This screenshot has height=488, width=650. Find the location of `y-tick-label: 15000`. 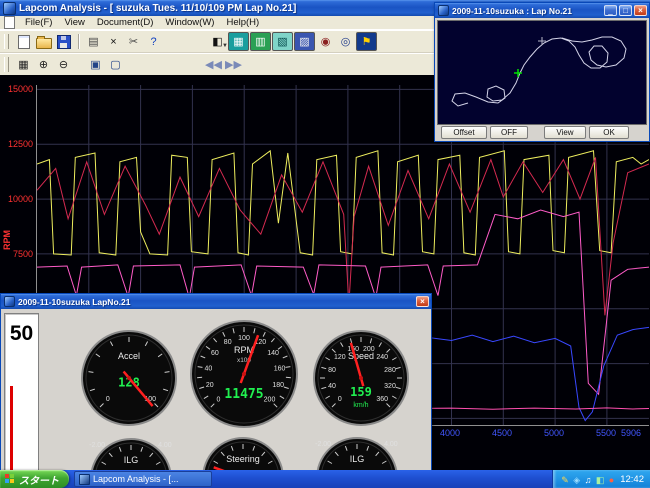

y-tick-label: 15000 is located at coordinates (20, 89).